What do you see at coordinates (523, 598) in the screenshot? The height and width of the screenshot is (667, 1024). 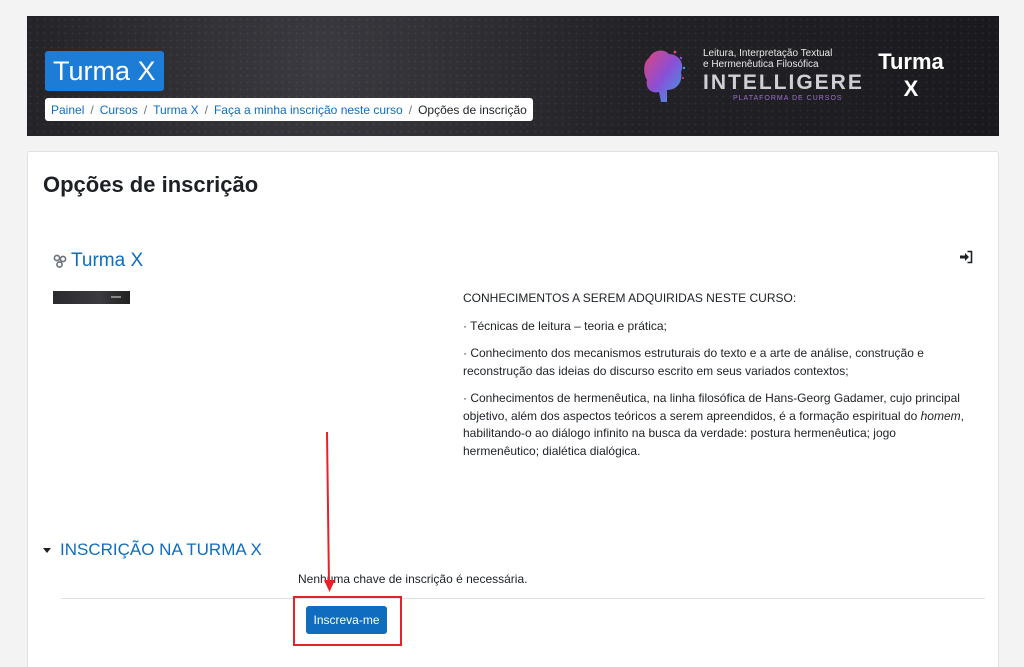 I see `divider` at bounding box center [523, 598].